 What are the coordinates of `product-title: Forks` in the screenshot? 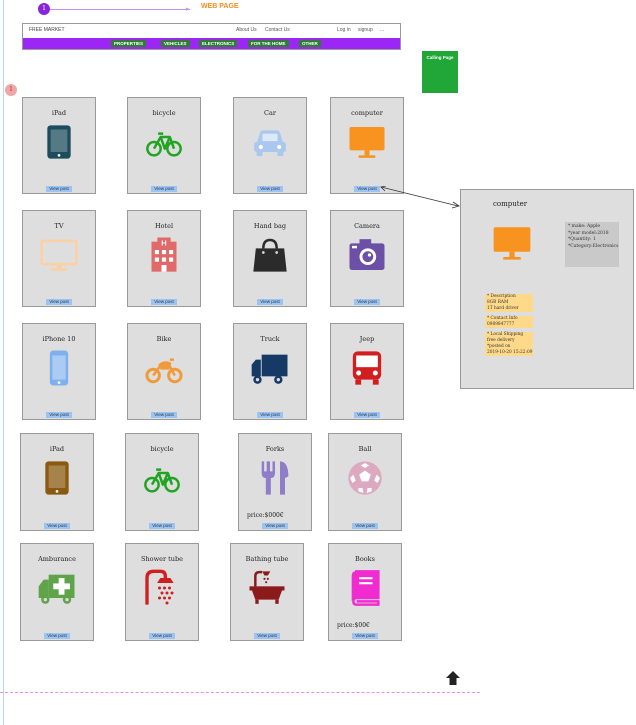 It's located at (275, 449).